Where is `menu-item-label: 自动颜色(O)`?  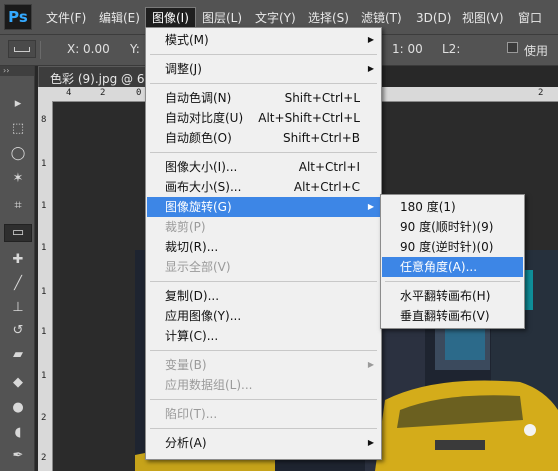
menu-item-label: 自动颜色(O) is located at coordinates (198, 138).